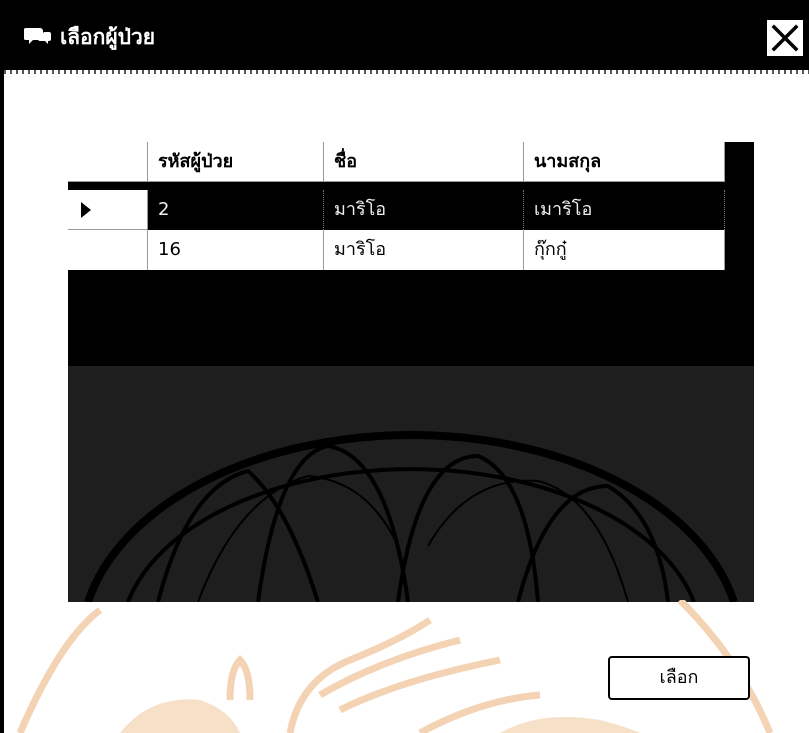  What do you see at coordinates (406, 72) in the screenshot?
I see `client-area-edge` at bounding box center [406, 72].